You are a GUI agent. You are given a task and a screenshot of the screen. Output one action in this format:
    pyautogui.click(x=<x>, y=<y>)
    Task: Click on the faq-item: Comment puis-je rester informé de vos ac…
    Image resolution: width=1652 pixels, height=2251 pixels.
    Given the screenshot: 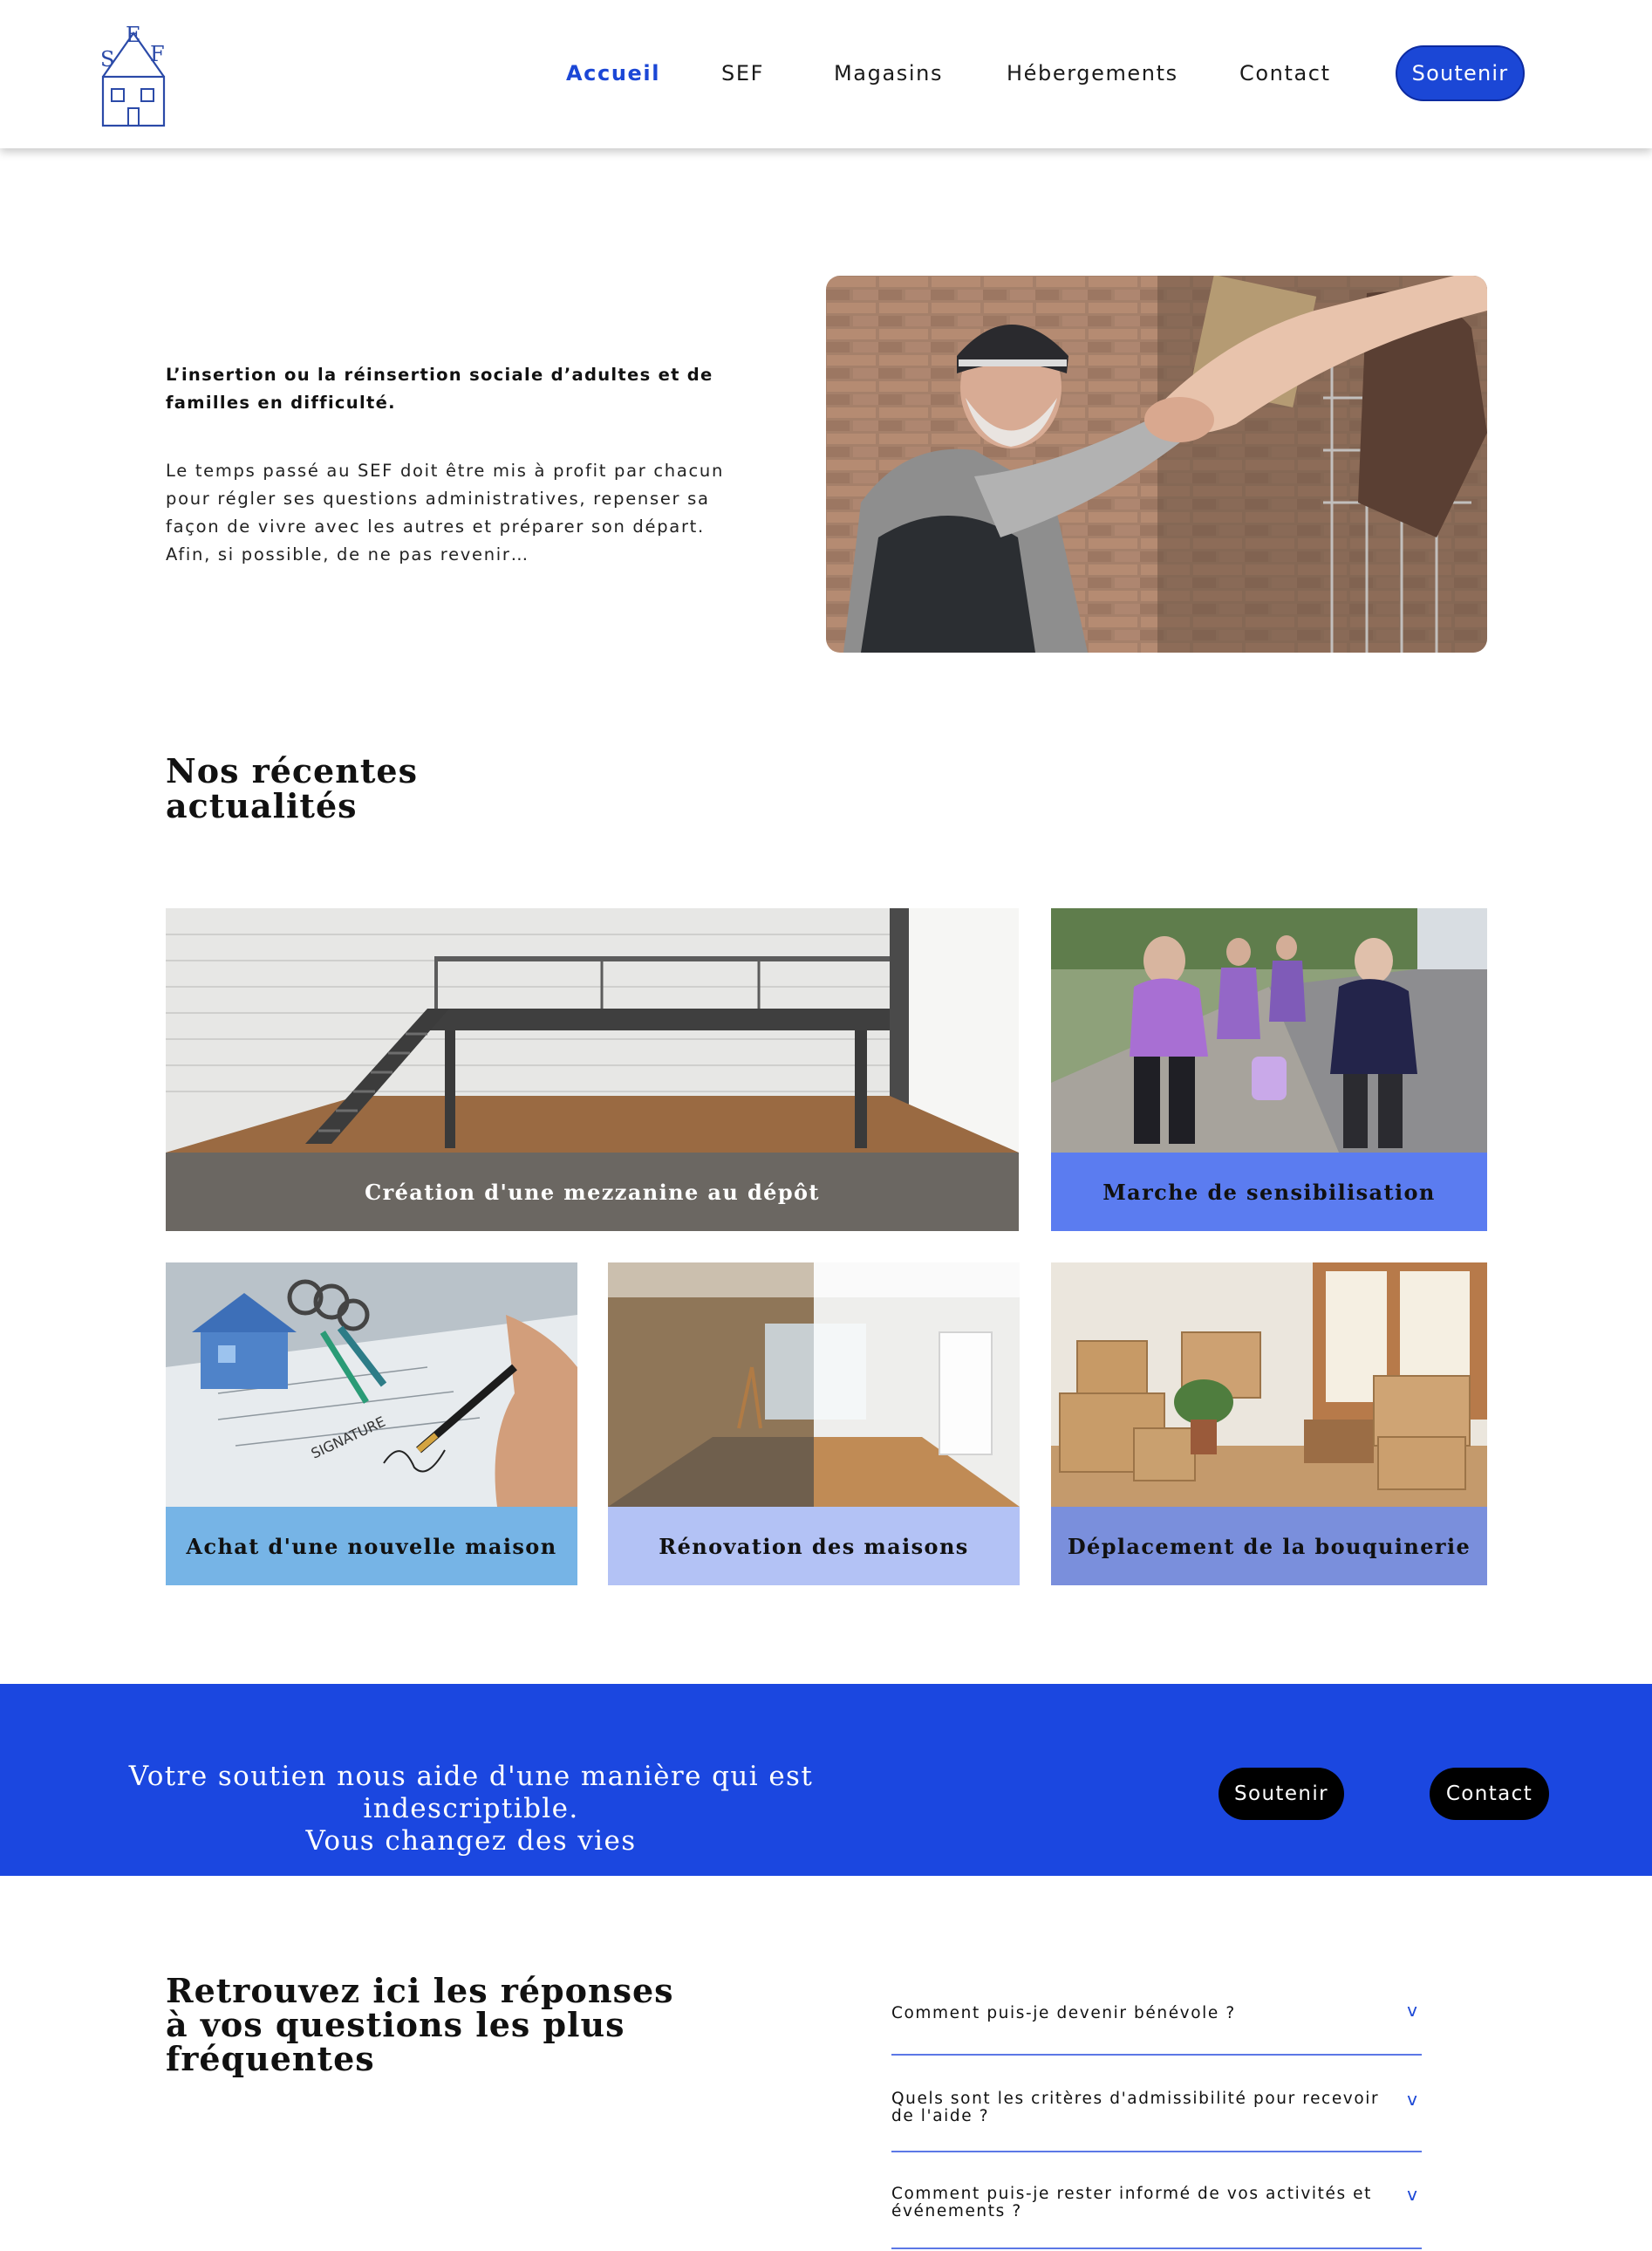 What is the action you would take?
    pyautogui.click(x=1156, y=2201)
    